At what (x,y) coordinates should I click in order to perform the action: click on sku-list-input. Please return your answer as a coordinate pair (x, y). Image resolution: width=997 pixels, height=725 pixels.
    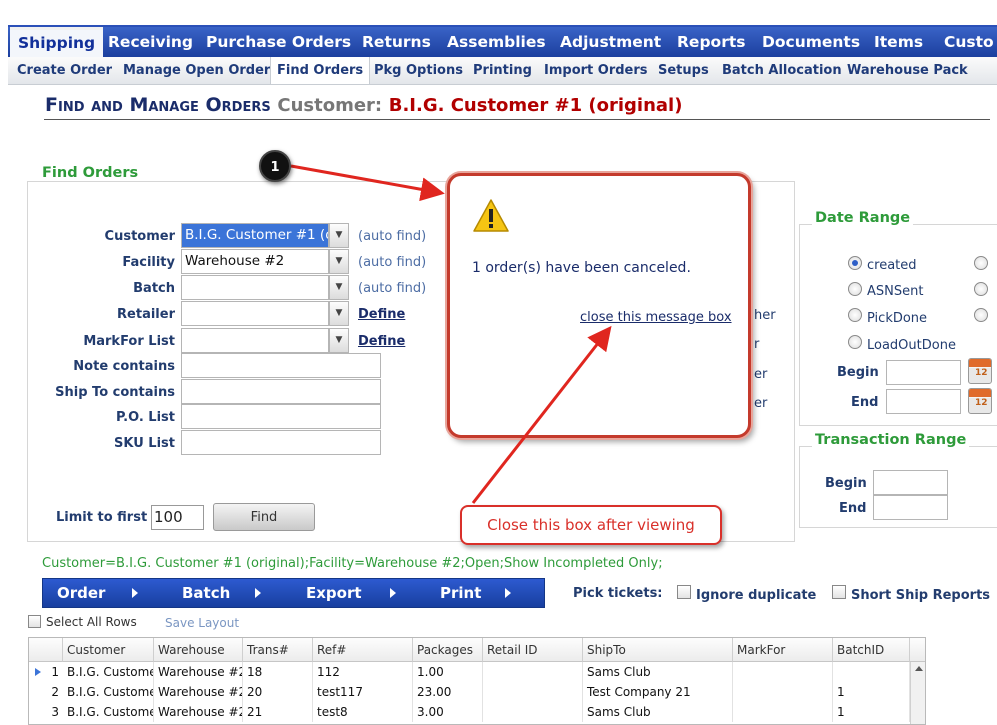
    Looking at the image, I should click on (281, 442).